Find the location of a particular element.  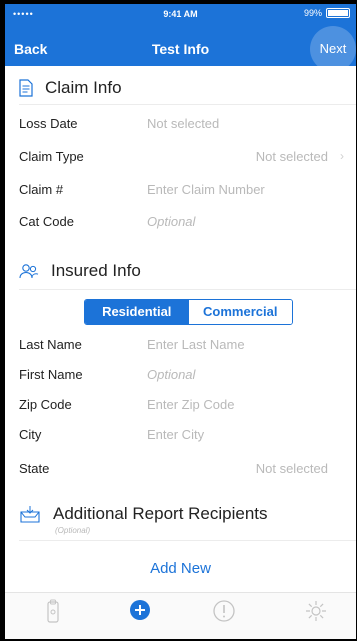

claim-info-header: Claim Info is located at coordinates (70, 88).